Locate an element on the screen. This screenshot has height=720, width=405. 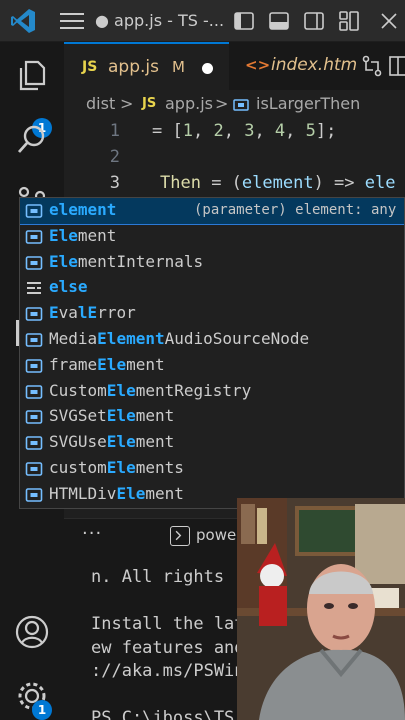
code-line-1: = [1, 2, 3, 4, 5]; is located at coordinates (244, 131).